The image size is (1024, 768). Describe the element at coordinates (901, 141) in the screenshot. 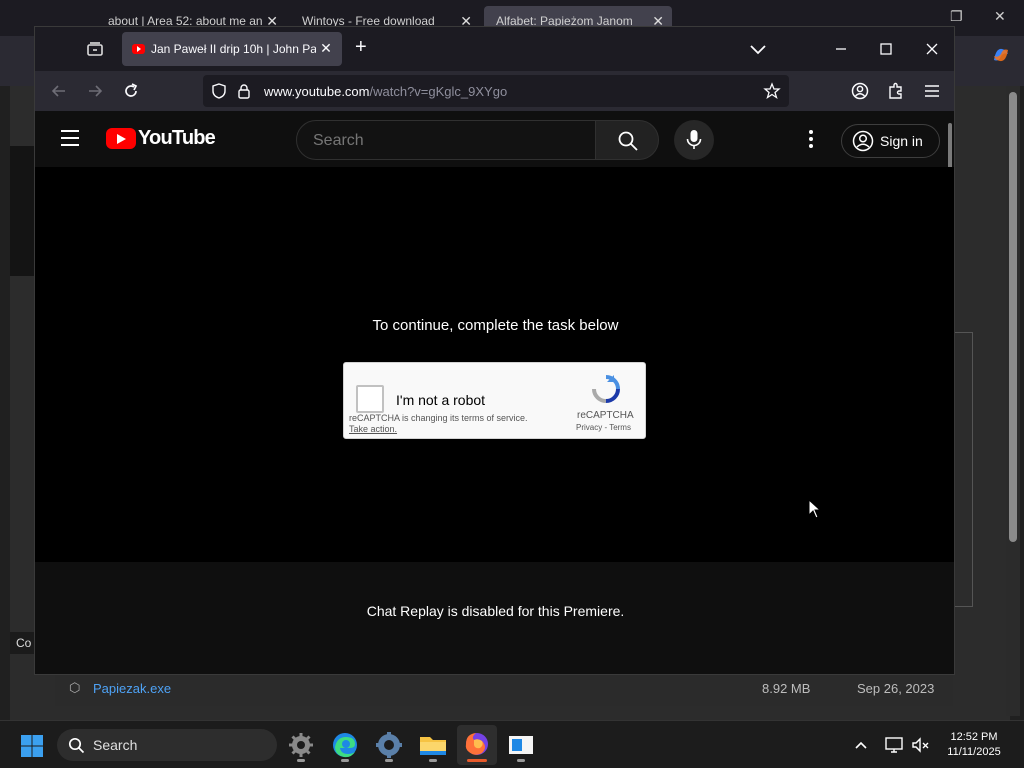

I see `sign-in-label: Sign in` at that location.